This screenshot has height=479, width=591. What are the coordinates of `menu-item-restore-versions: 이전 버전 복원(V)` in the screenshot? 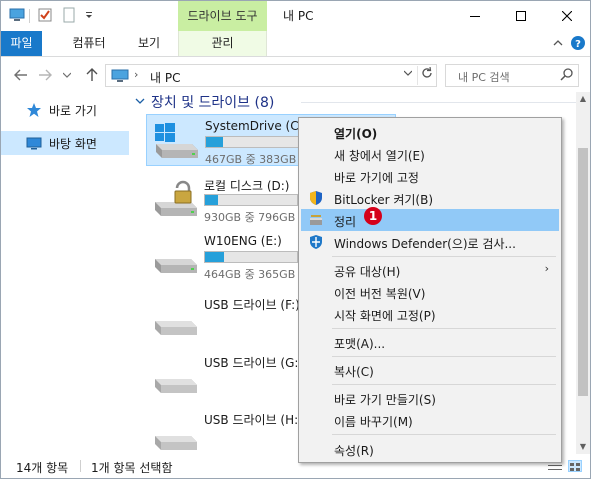 It's located at (430, 292).